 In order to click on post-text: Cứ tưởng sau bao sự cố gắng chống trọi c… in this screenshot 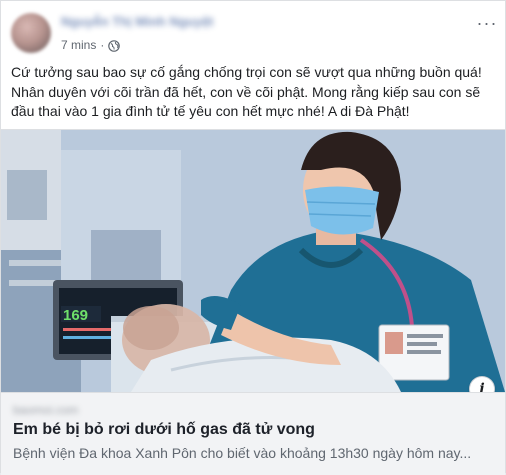, I will do `click(246, 91)`.